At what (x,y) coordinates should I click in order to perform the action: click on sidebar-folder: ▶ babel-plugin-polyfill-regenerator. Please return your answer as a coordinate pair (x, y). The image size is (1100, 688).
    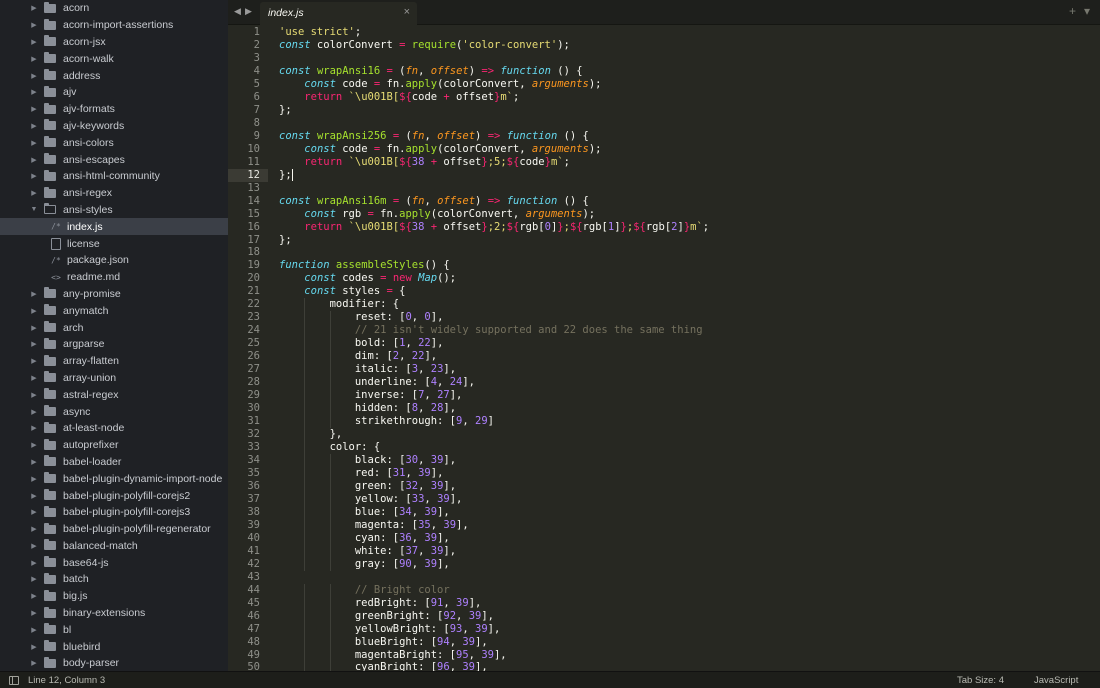
    Looking at the image, I should click on (114, 529).